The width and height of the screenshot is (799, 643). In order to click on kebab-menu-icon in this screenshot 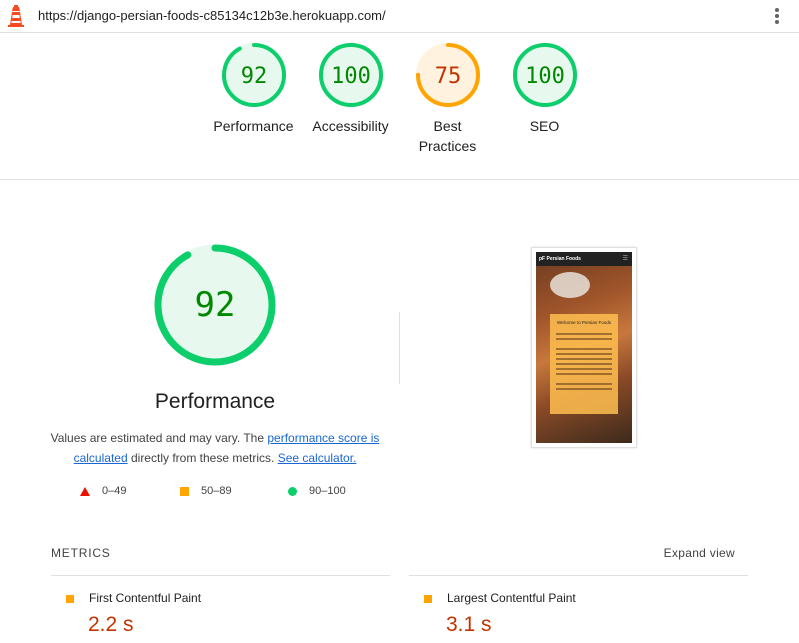, I will do `click(777, 16)`.